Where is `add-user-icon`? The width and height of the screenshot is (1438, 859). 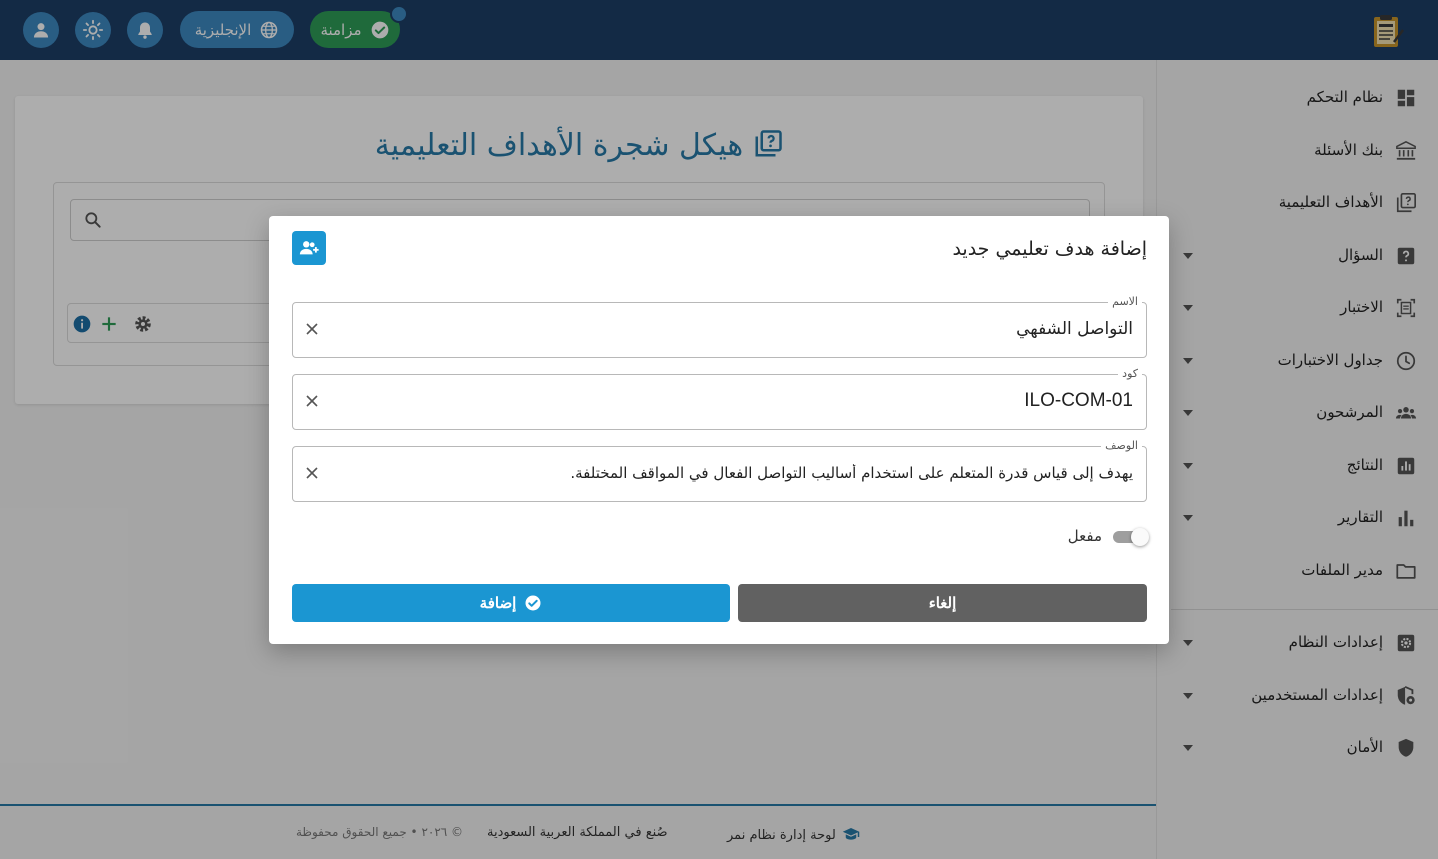
add-user-icon is located at coordinates (309, 248).